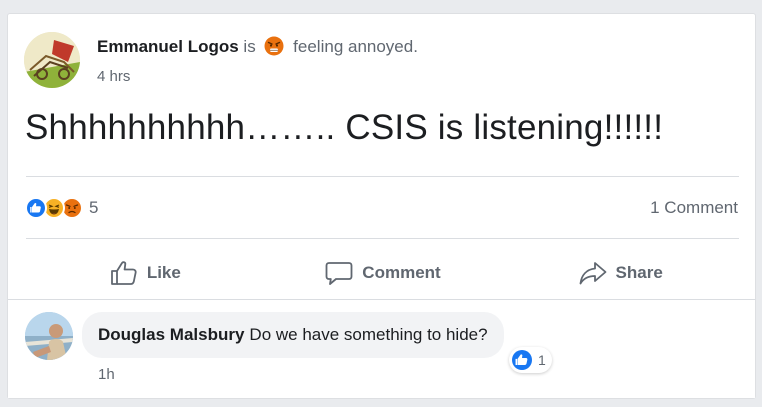 This screenshot has height=407, width=762. I want to click on post-timestamp: 4 hrs, so click(113, 76).